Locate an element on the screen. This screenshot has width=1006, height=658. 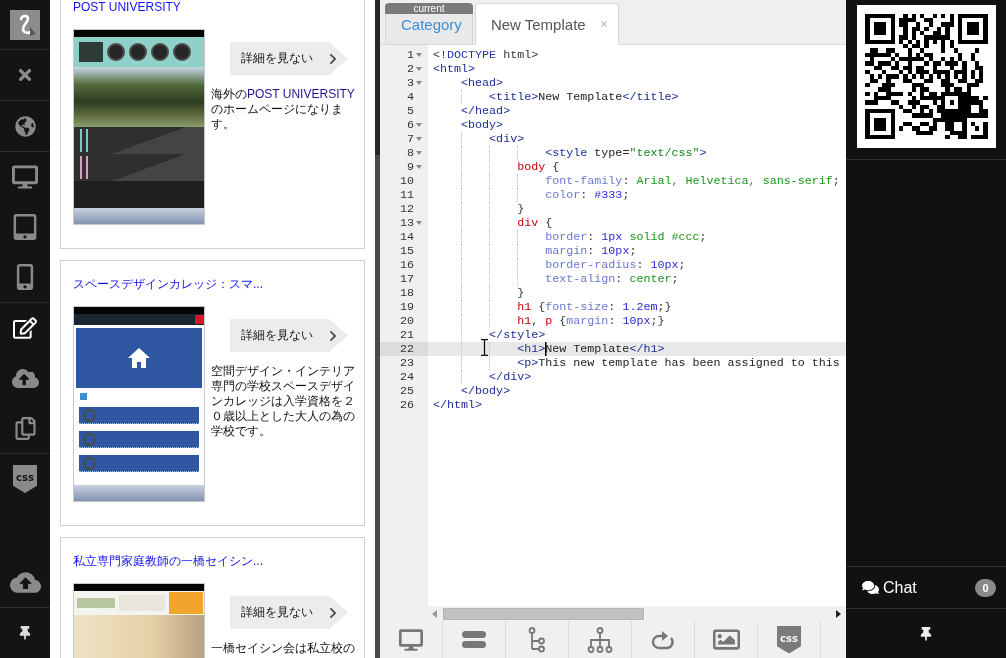
line-number: 16 is located at coordinates (406, 265).